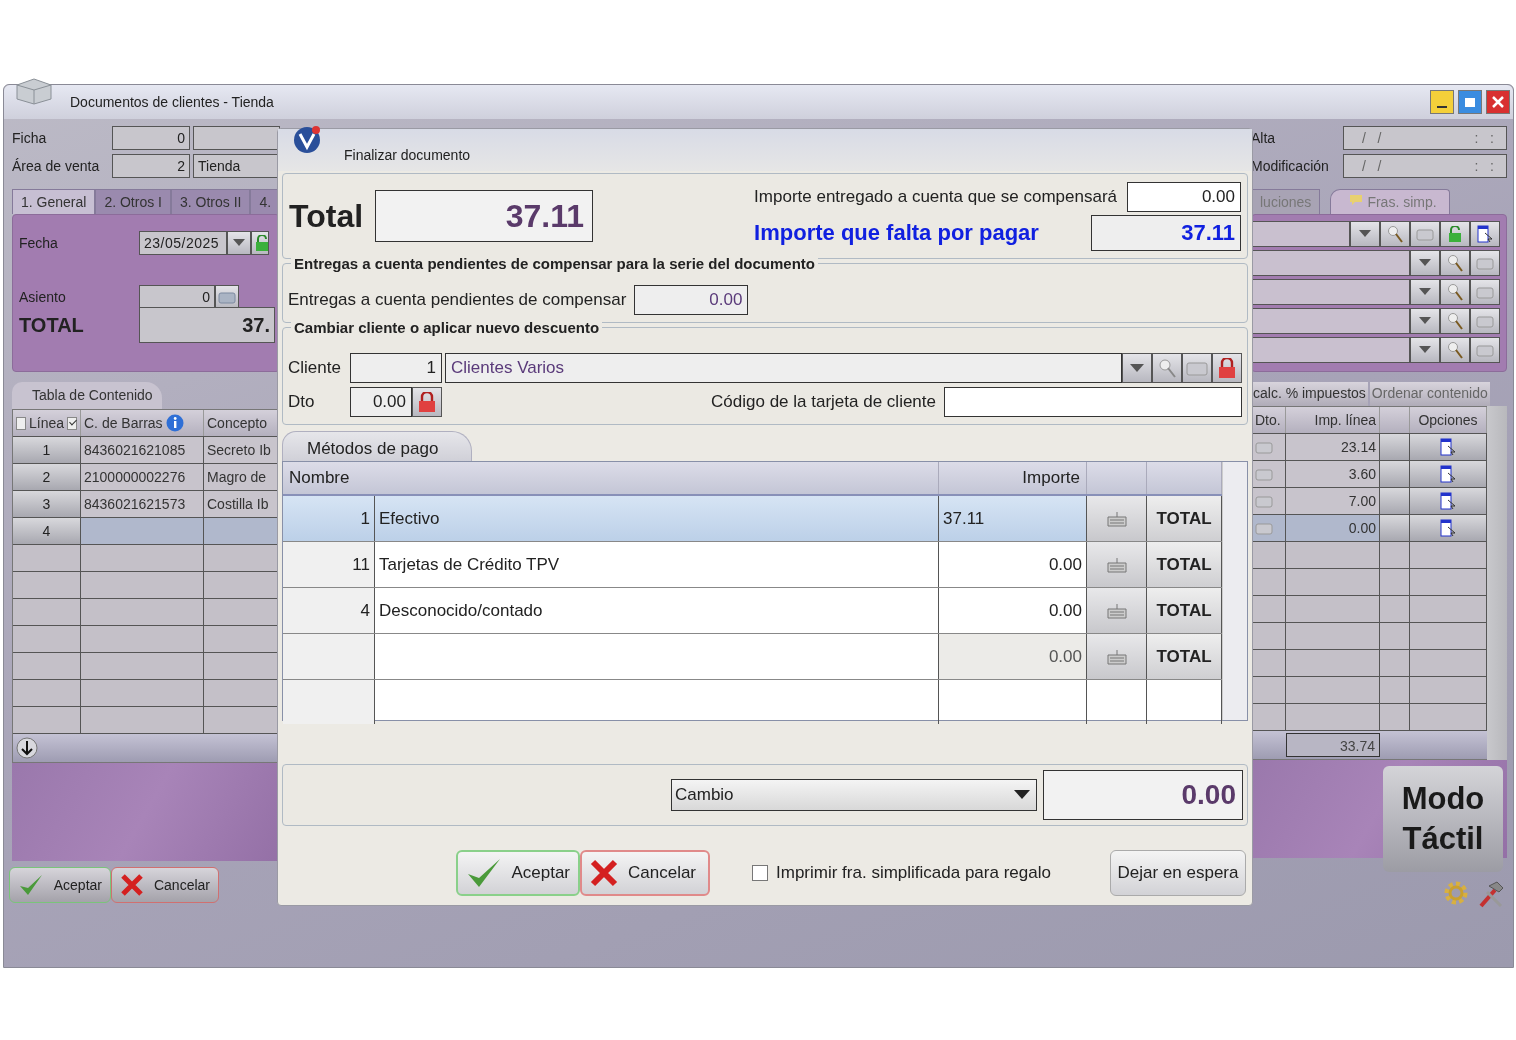 The height and width of the screenshot is (1040, 1516). Describe the element at coordinates (1013, 478) in the screenshot. I see `column-header: Importe` at that location.